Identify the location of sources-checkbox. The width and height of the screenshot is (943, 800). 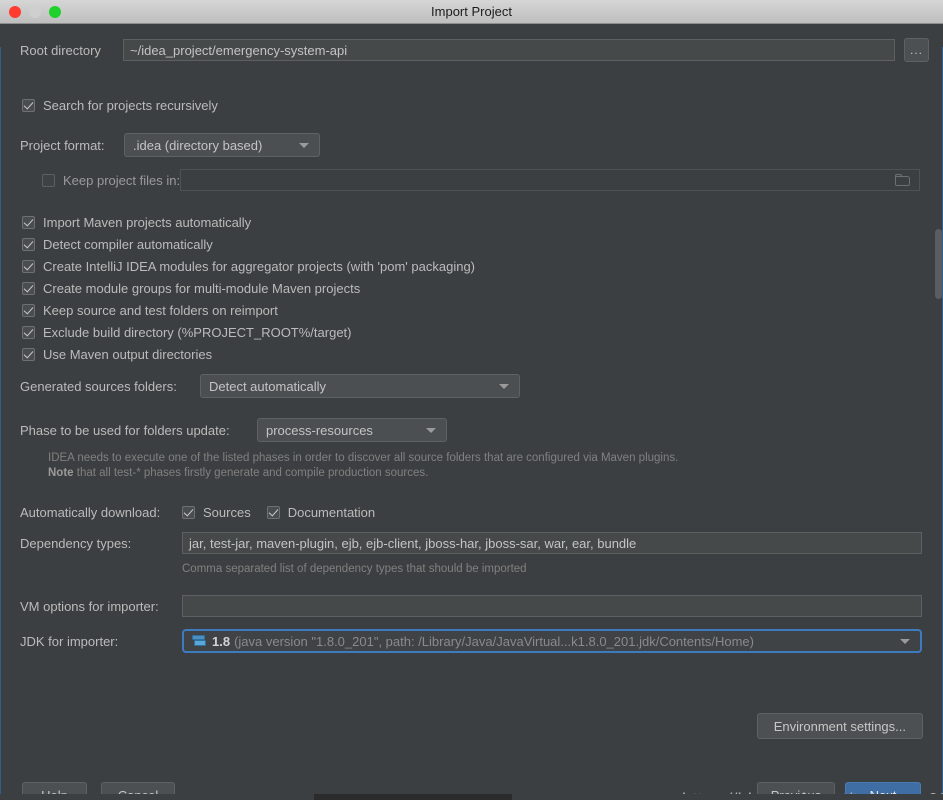
(188, 512).